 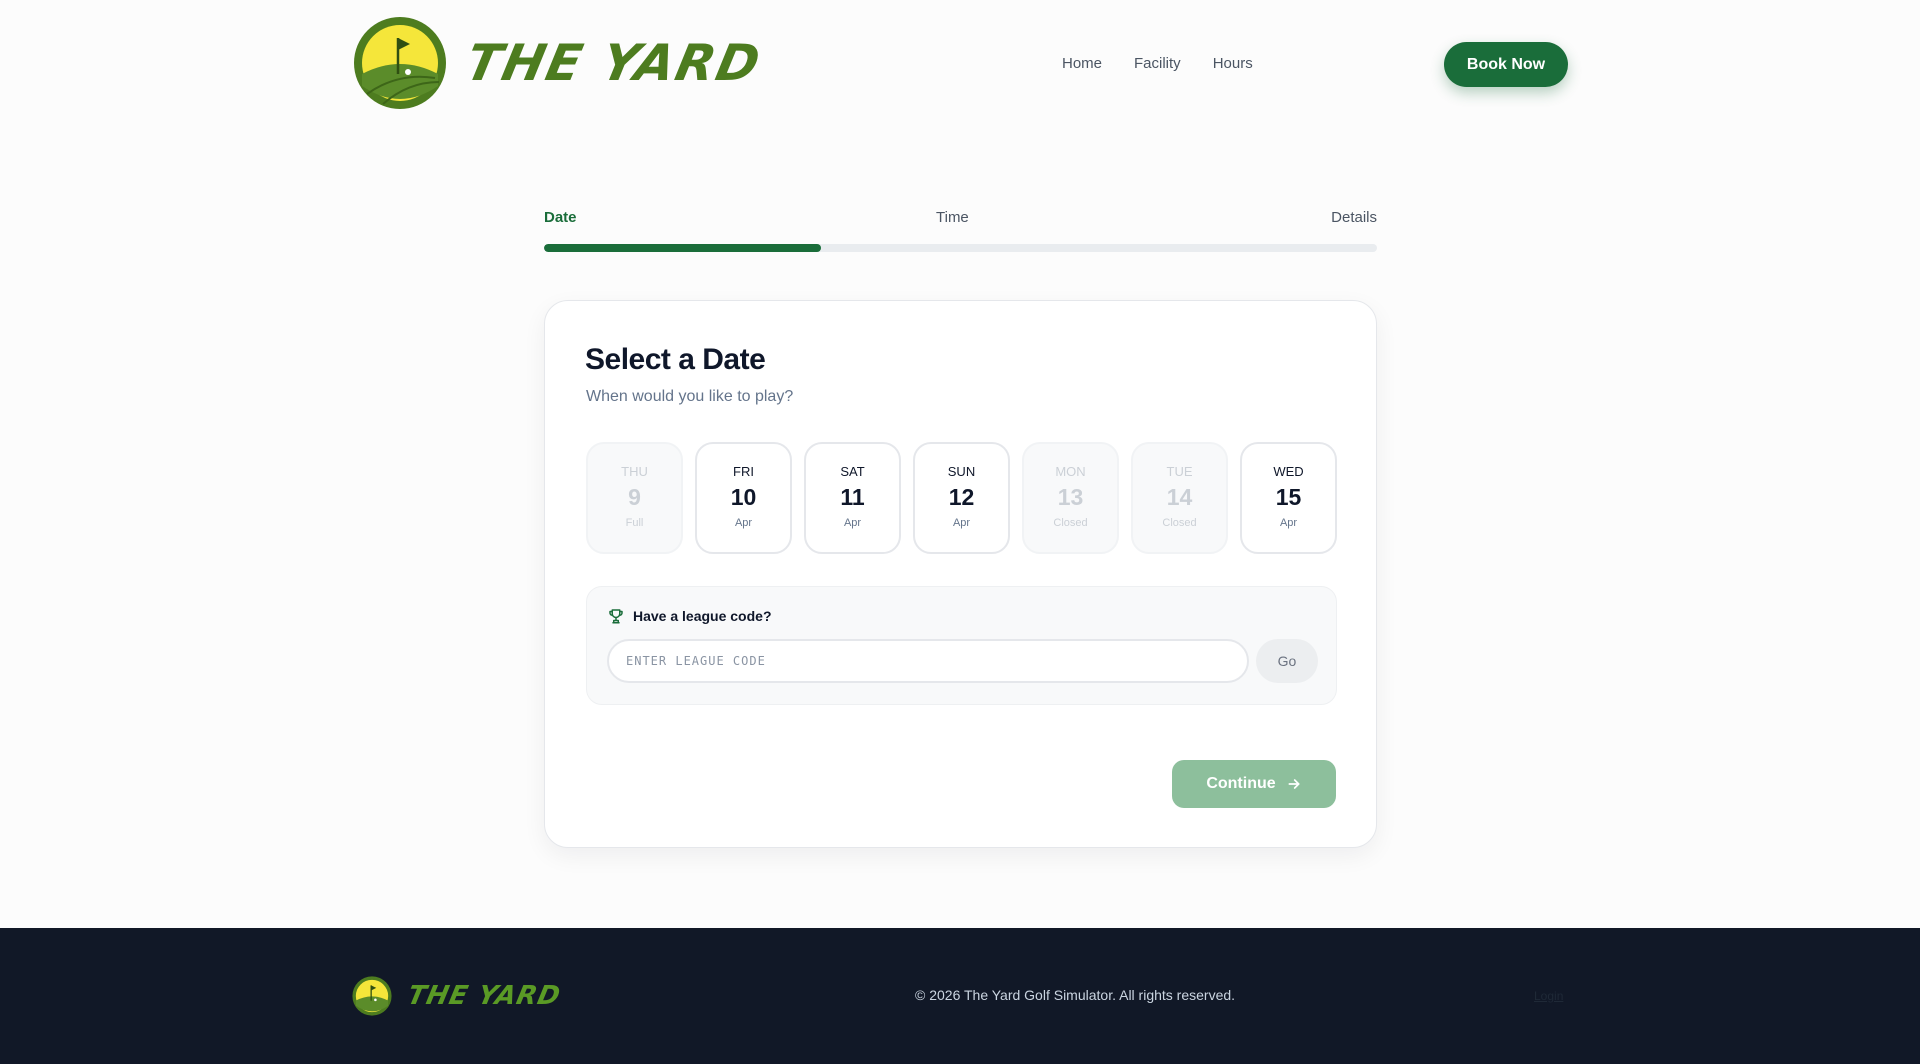 I want to click on day-of-week: SUN, so click(x=961, y=471).